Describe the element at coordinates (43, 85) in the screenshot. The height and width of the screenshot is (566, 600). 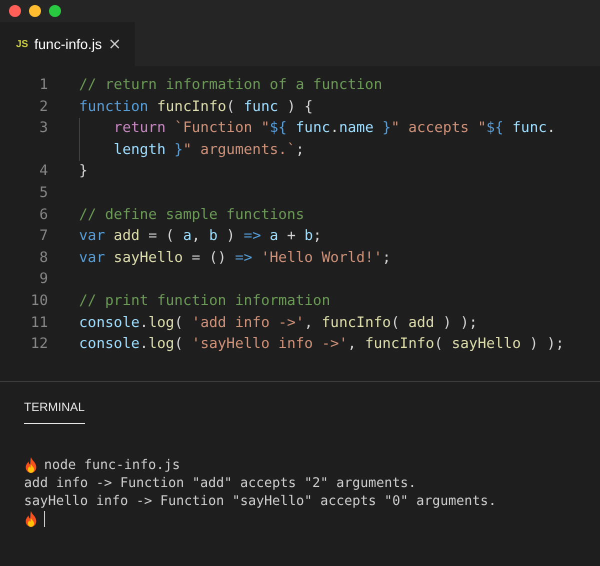
I see `line-number: 1` at that location.